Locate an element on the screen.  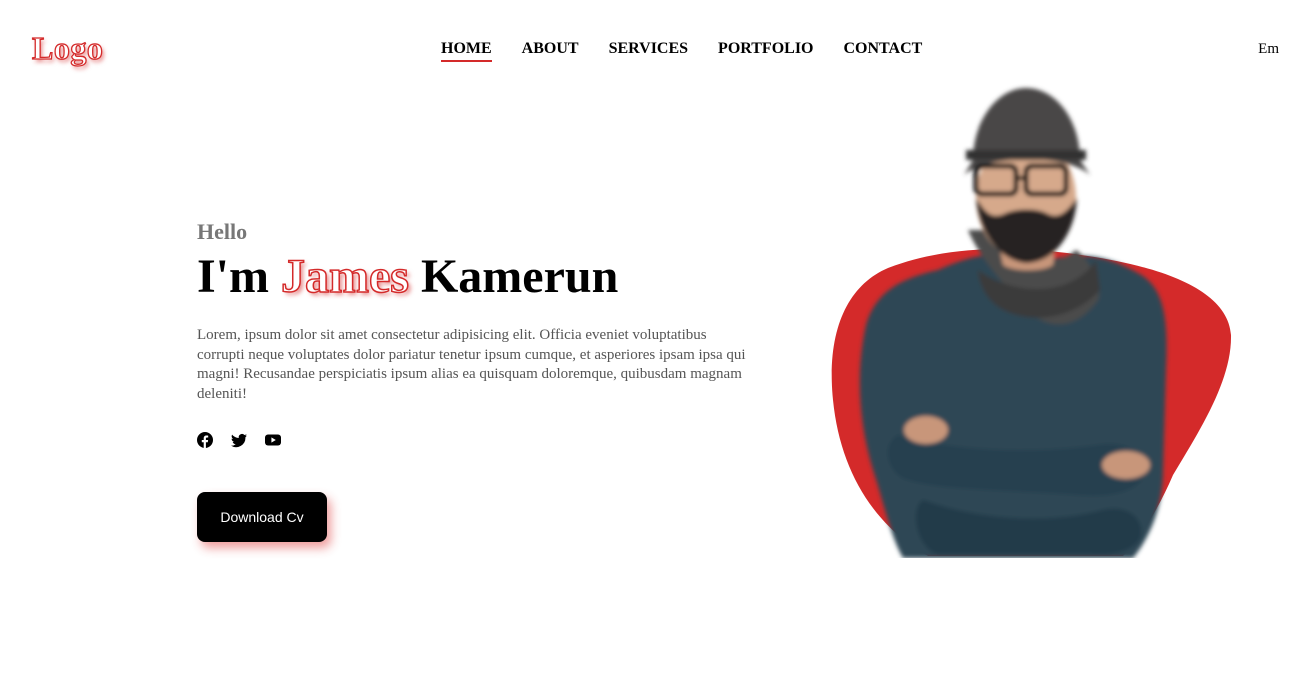
hero-greeting: Hello is located at coordinates (222, 231).